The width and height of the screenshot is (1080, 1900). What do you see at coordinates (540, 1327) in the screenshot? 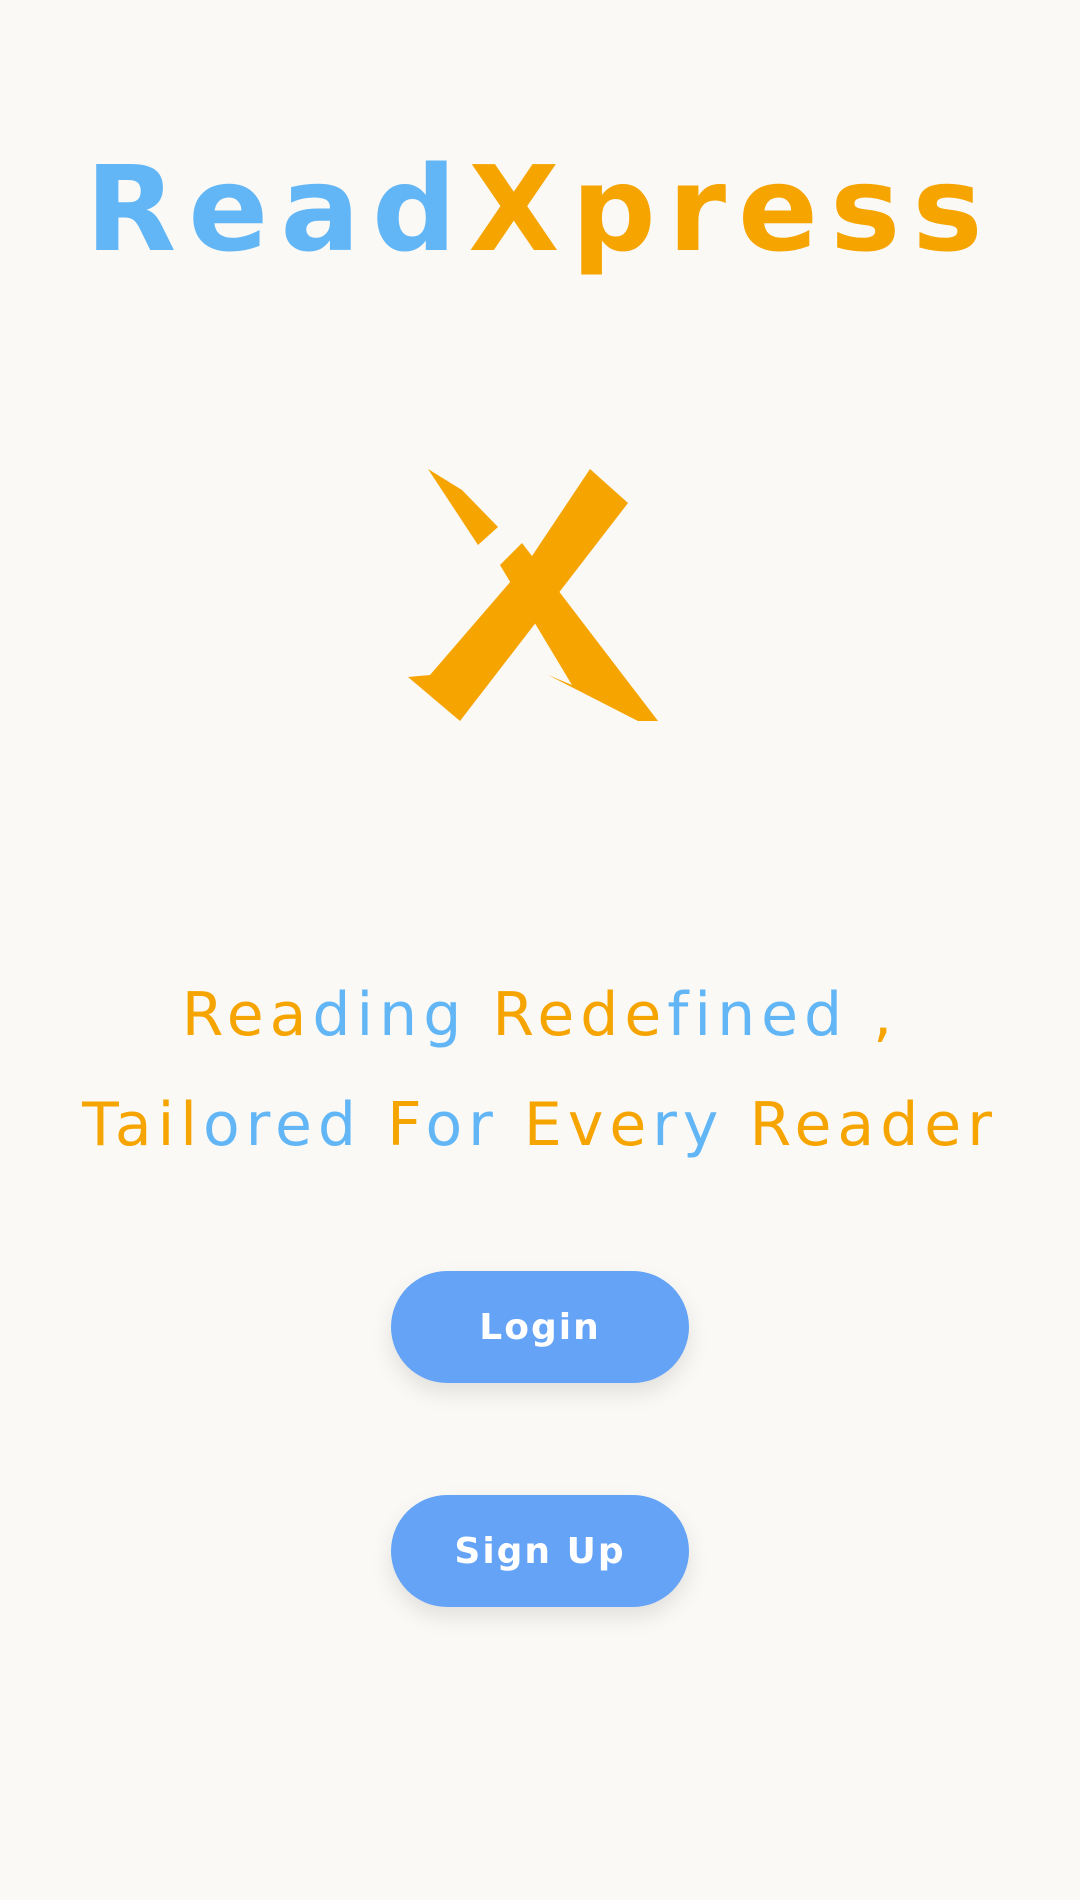
I see `login-button: Login` at bounding box center [540, 1327].